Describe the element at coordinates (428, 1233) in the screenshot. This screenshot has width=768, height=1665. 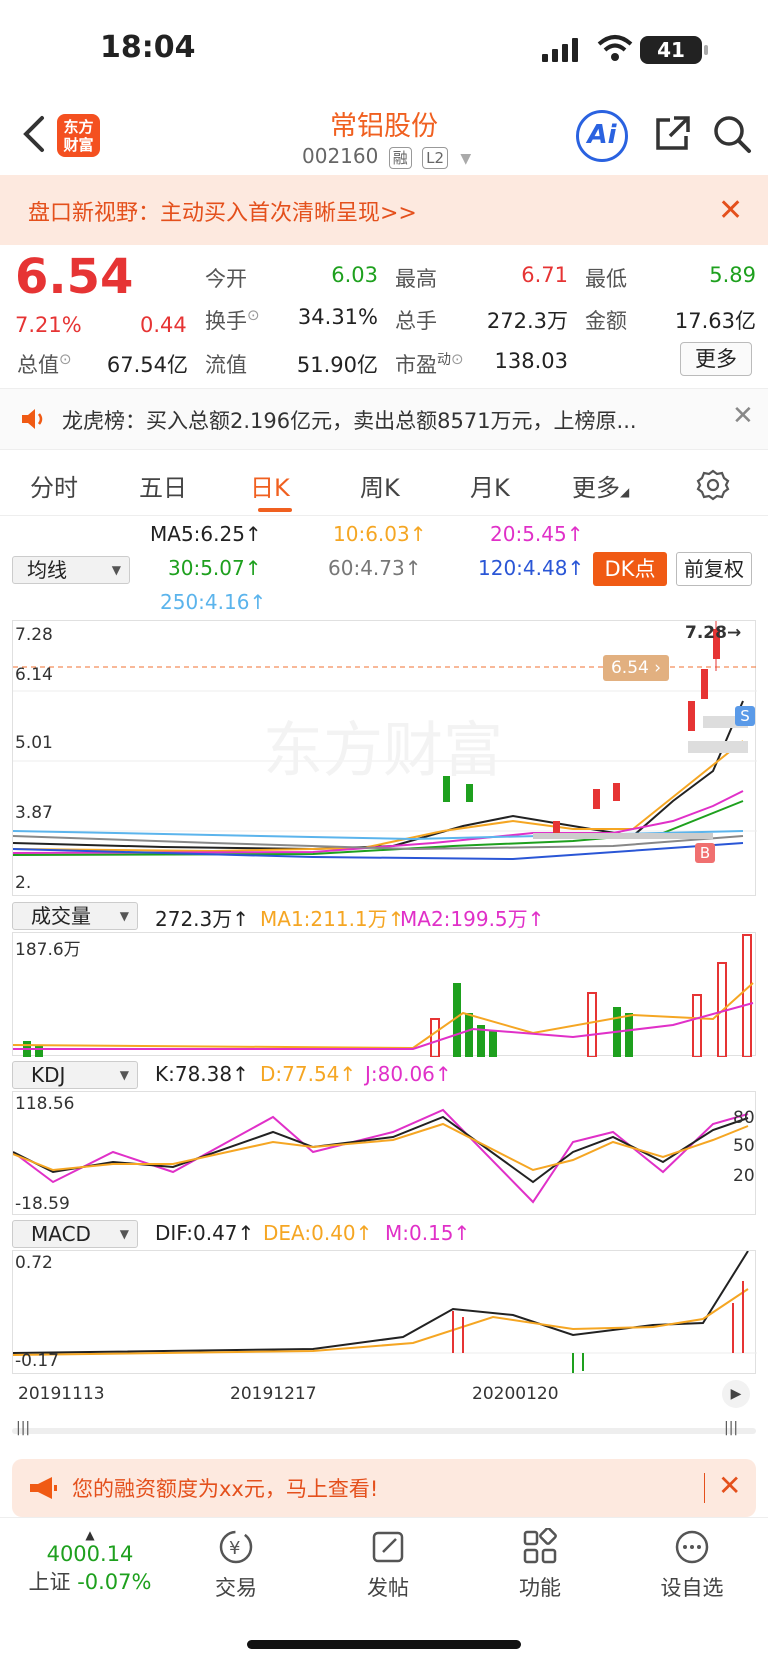
I see `macd-m: M:0.15↑` at that location.